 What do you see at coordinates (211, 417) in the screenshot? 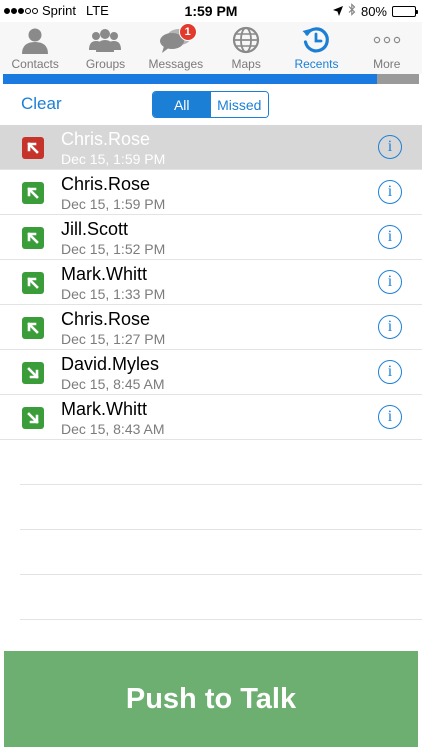
I see `recent-row: Mark.Whitt Dec 15, 8:43 AM i` at bounding box center [211, 417].